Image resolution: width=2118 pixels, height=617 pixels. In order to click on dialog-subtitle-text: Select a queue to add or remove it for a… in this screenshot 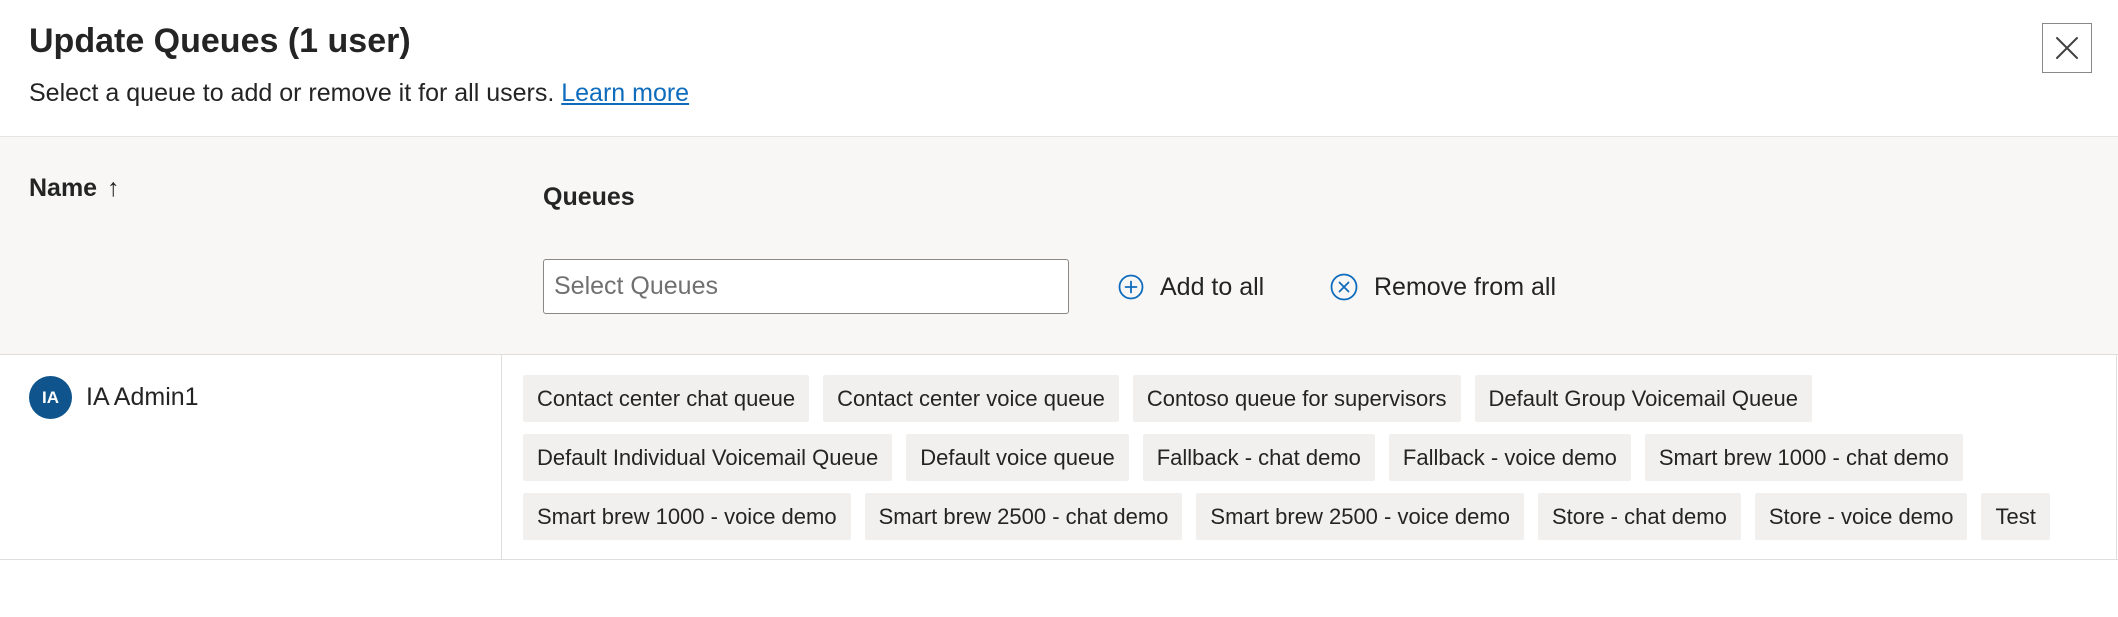, I will do `click(292, 93)`.